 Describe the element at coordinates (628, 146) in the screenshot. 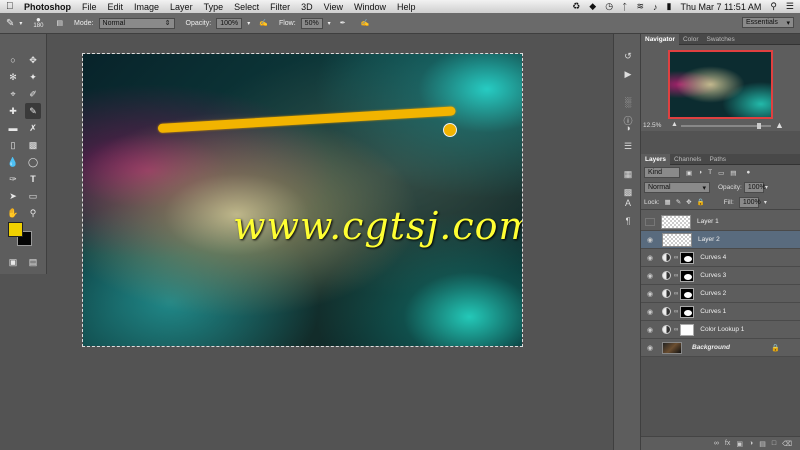

I see `properties-panel-icon: ☰` at that location.